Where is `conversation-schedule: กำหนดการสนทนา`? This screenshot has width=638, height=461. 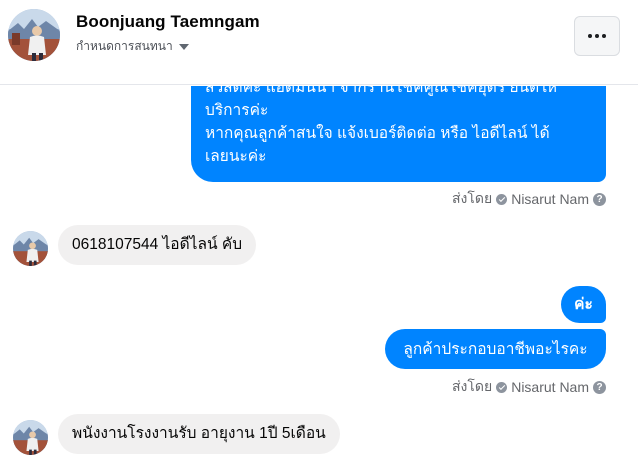 conversation-schedule: กำหนดการสนทนา is located at coordinates (132, 46).